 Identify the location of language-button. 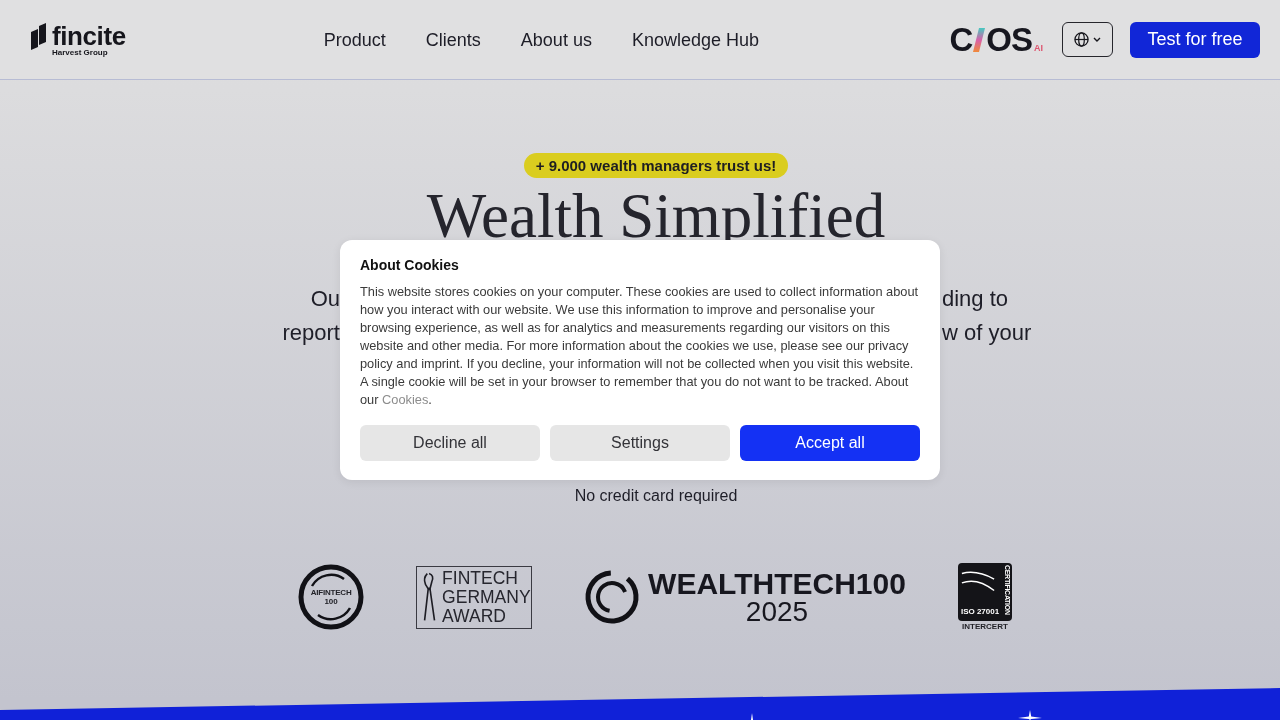
(1087, 39).